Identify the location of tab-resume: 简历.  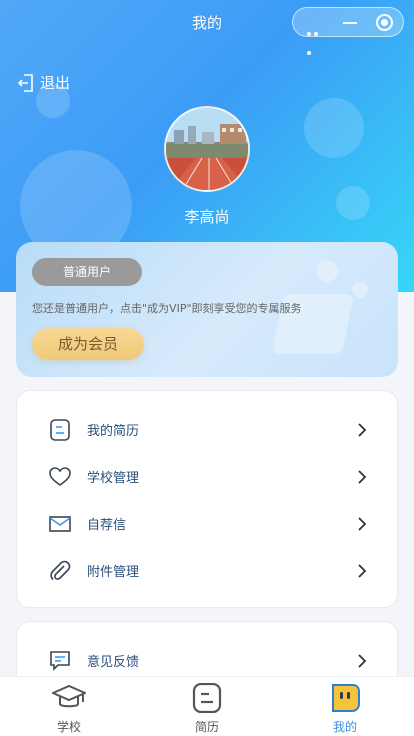
(207, 706).